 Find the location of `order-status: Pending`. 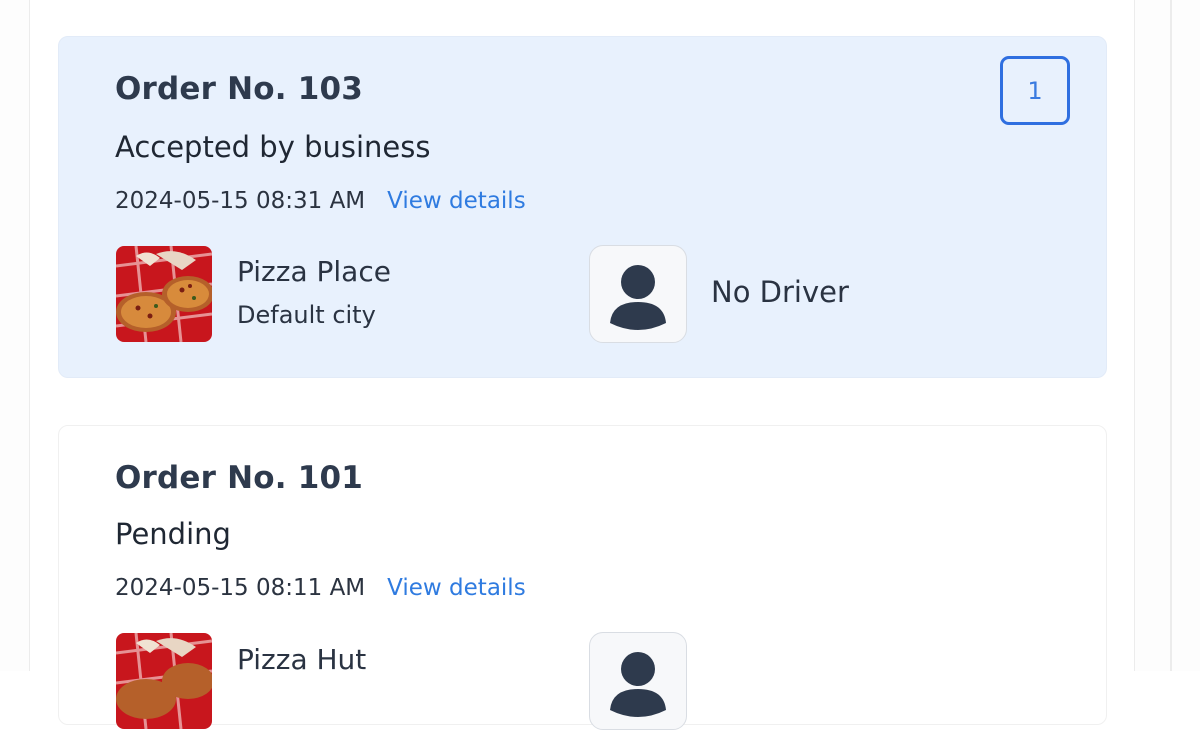

order-status: Pending is located at coordinates (173, 534).